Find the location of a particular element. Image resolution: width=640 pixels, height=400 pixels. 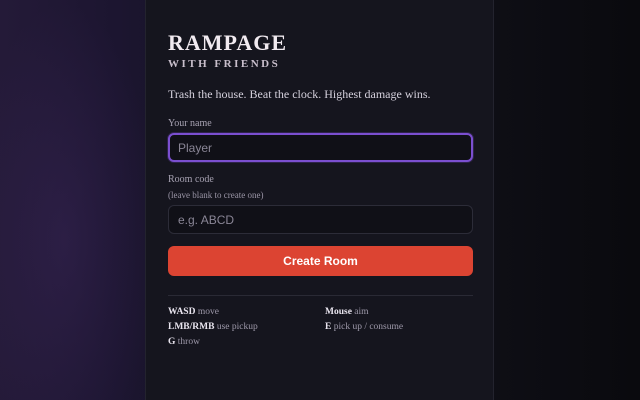

room-code-label: Room code is located at coordinates (191, 179).